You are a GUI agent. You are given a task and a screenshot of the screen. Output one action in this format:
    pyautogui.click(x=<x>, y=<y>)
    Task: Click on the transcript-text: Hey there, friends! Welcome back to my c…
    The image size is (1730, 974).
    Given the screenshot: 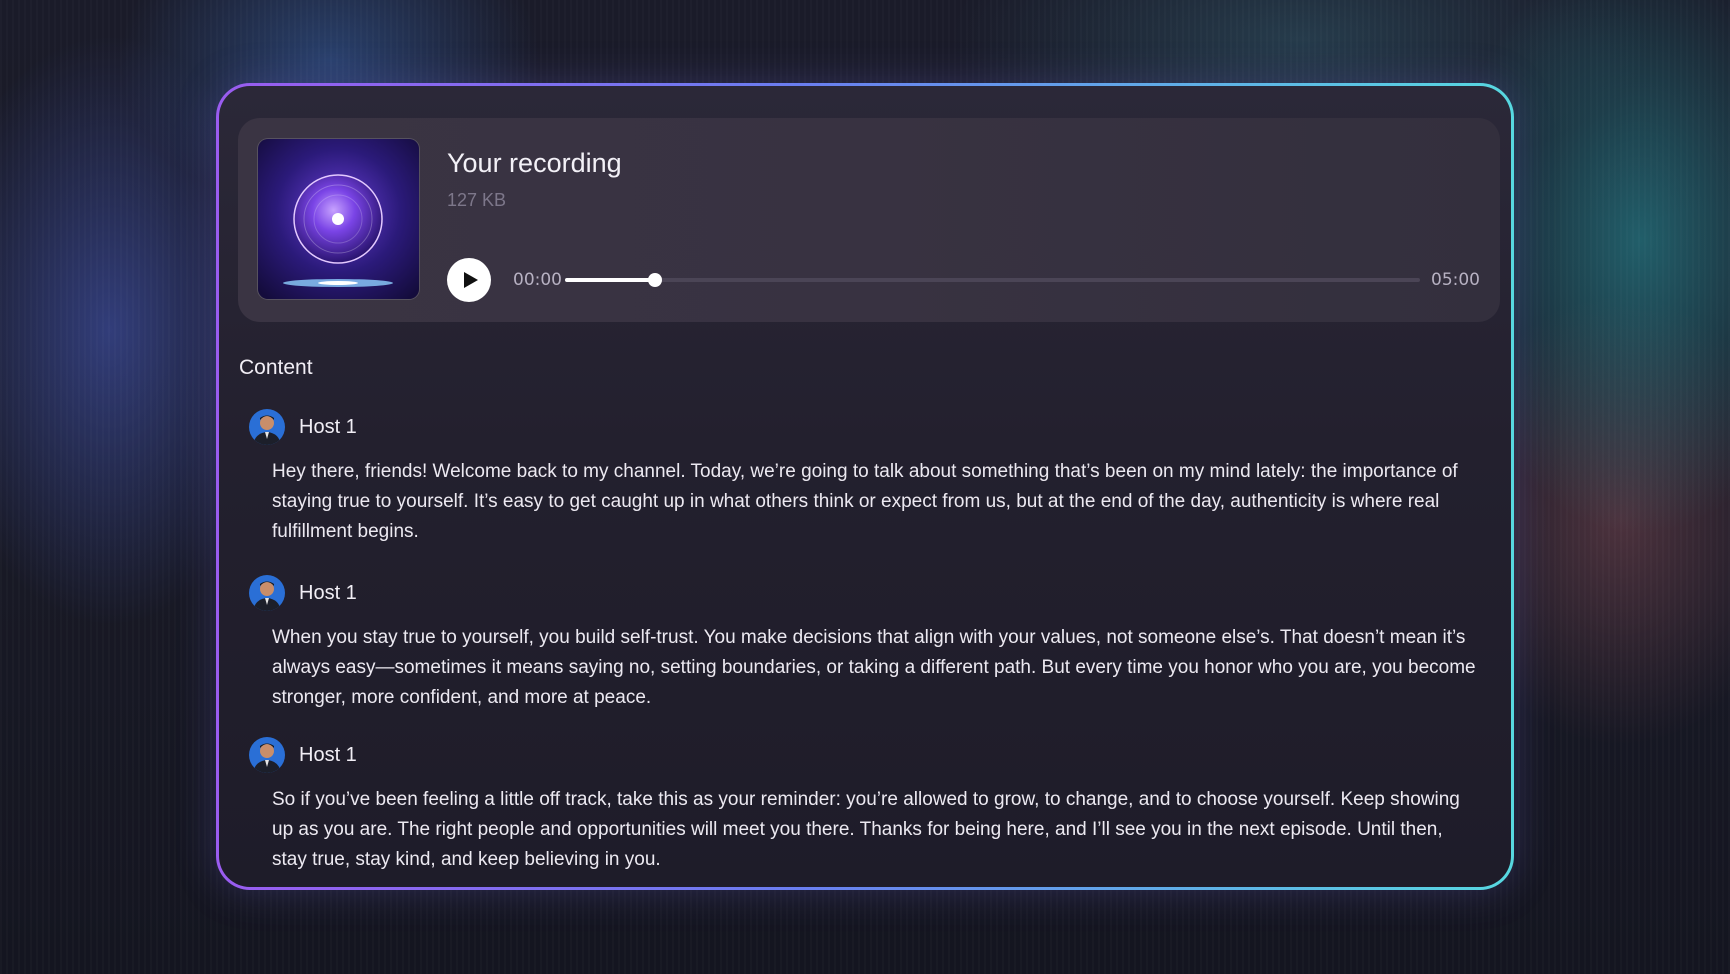 What is the action you would take?
    pyautogui.click(x=865, y=501)
    